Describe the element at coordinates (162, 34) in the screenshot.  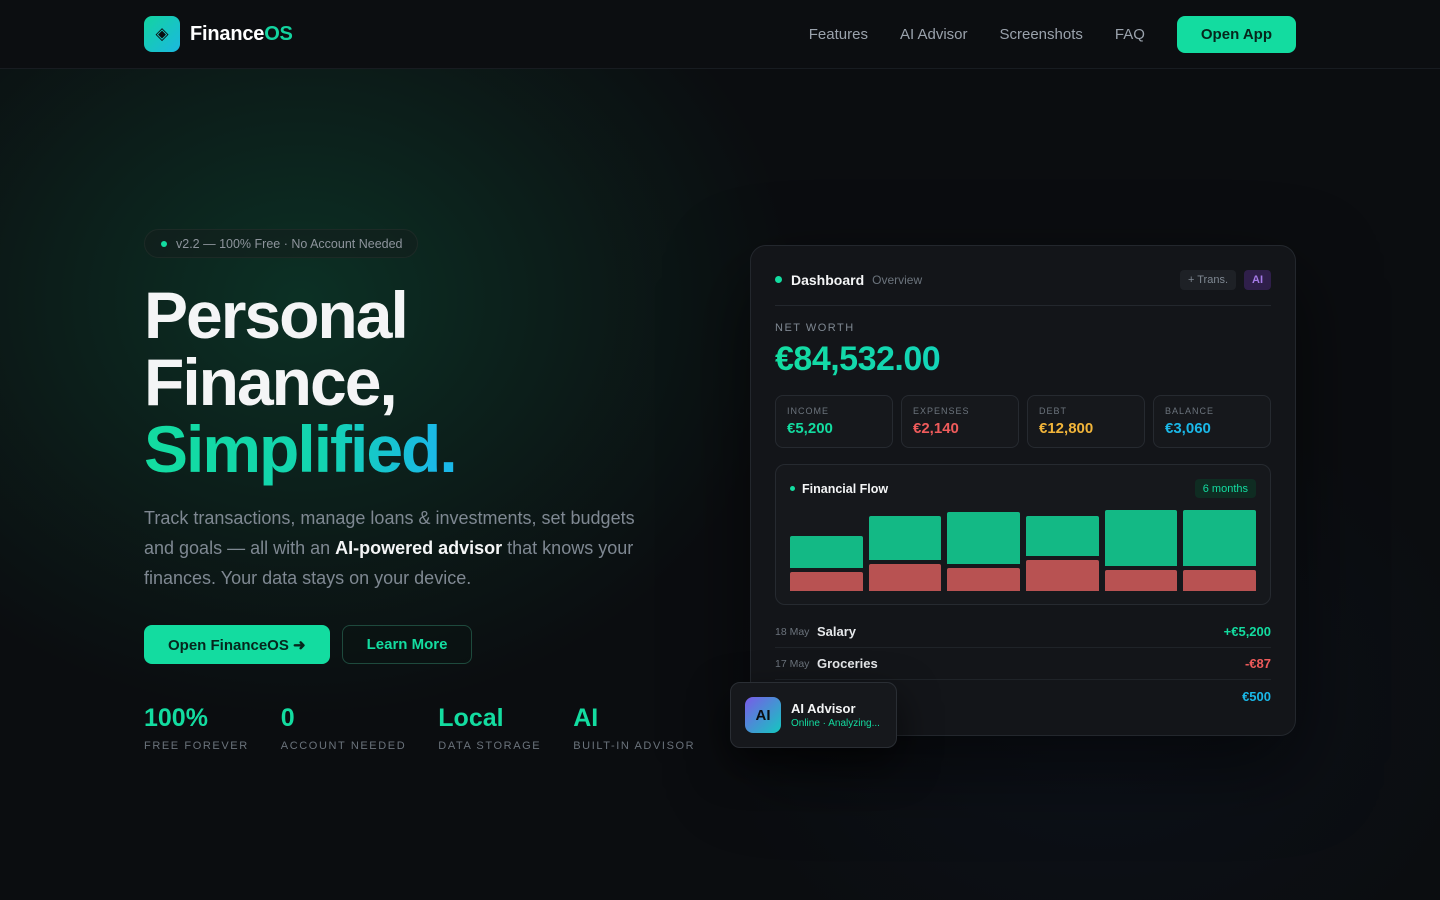
I see `logo-diamond-icon: ◈` at that location.